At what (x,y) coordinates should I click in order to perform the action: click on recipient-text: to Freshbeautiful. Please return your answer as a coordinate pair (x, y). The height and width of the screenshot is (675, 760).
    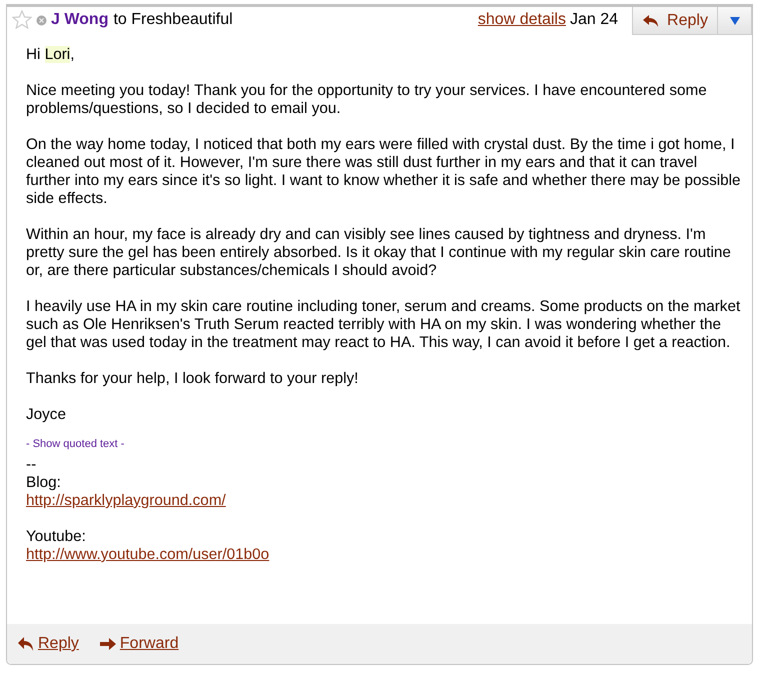
    Looking at the image, I should click on (173, 20).